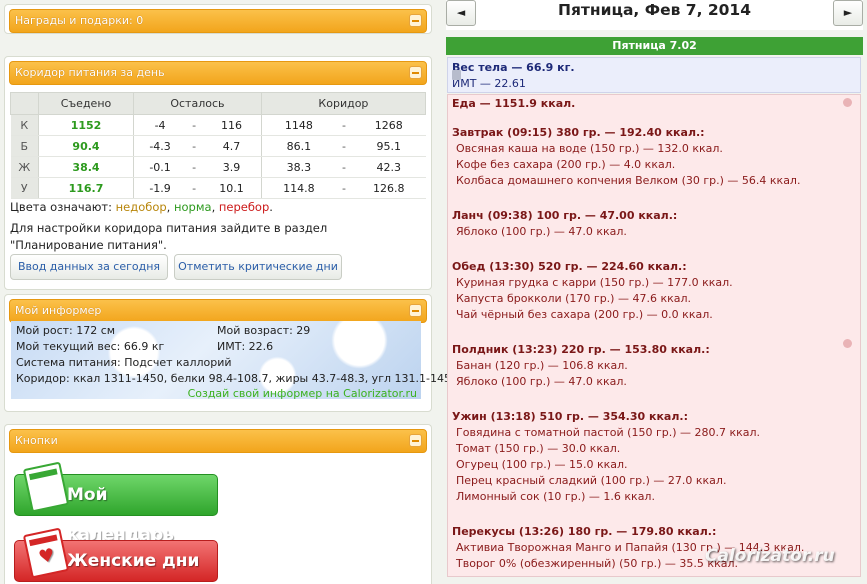 The width and height of the screenshot is (867, 584). What do you see at coordinates (388, 188) in the screenshot?
I see `corr-max-value: 126.8` at bounding box center [388, 188].